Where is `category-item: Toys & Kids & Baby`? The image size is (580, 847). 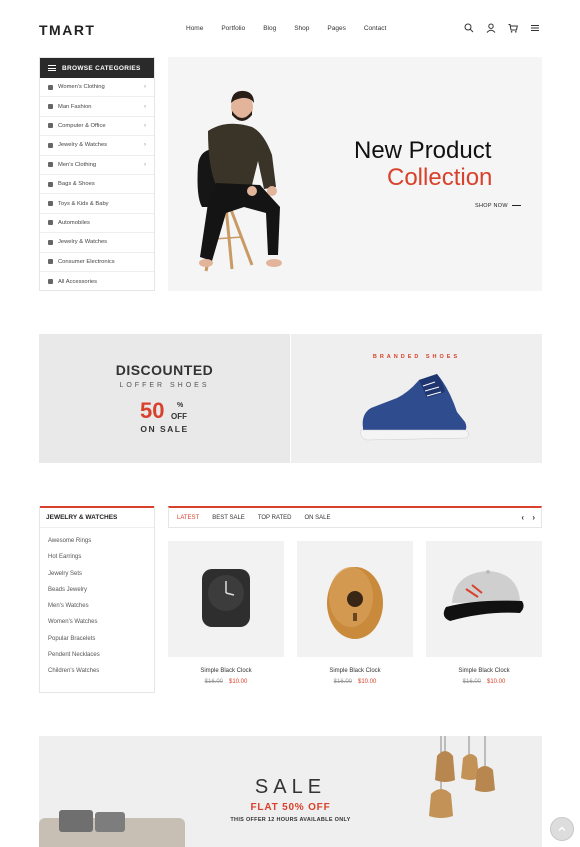 category-item: Toys & Kids & Baby is located at coordinates (97, 204).